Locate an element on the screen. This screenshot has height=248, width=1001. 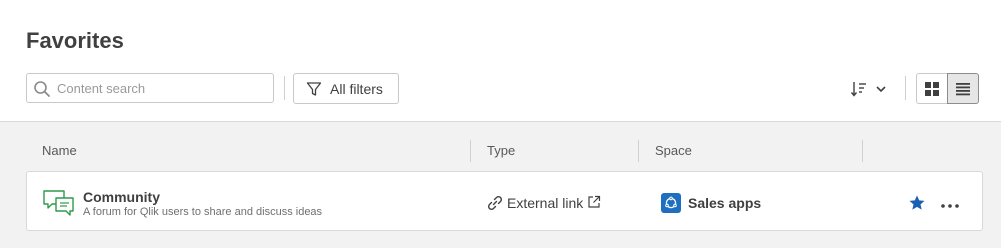
item-space-label: Sales apps is located at coordinates (724, 203).